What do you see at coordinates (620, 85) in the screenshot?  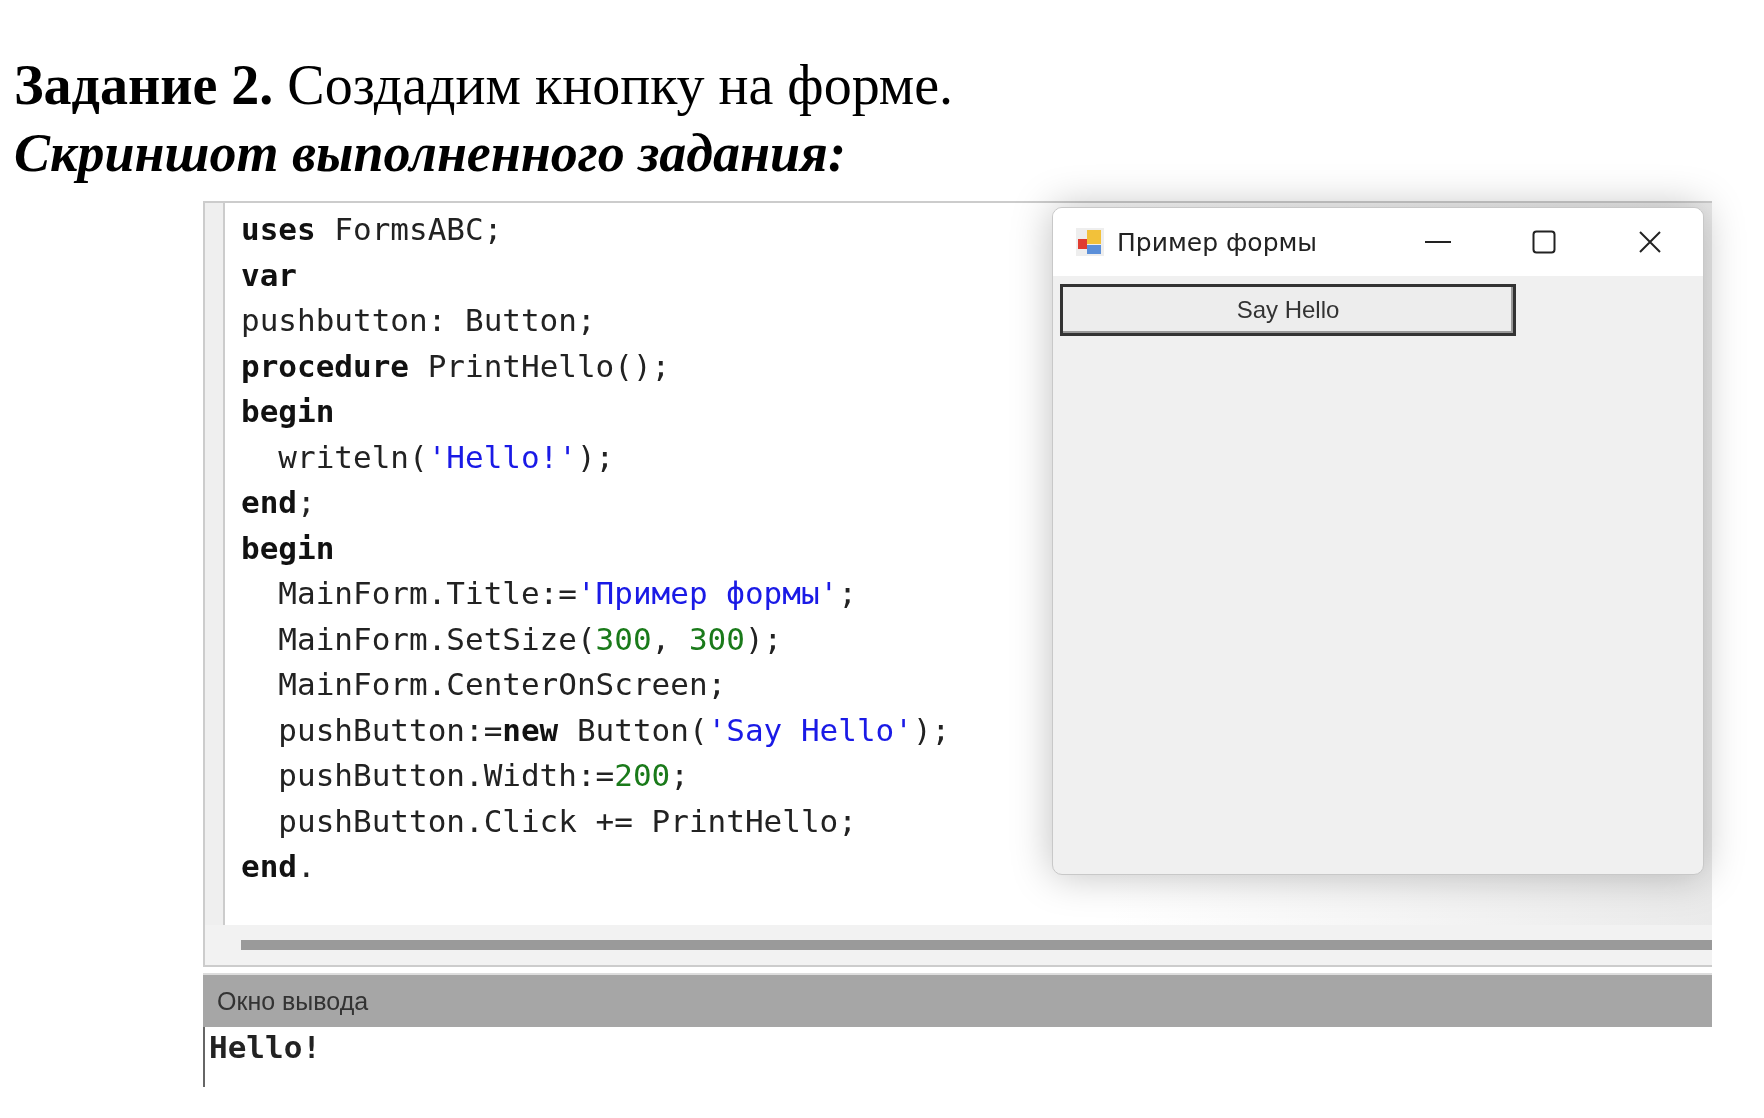 I see `task-text: Создадим кнопку на форме.` at bounding box center [620, 85].